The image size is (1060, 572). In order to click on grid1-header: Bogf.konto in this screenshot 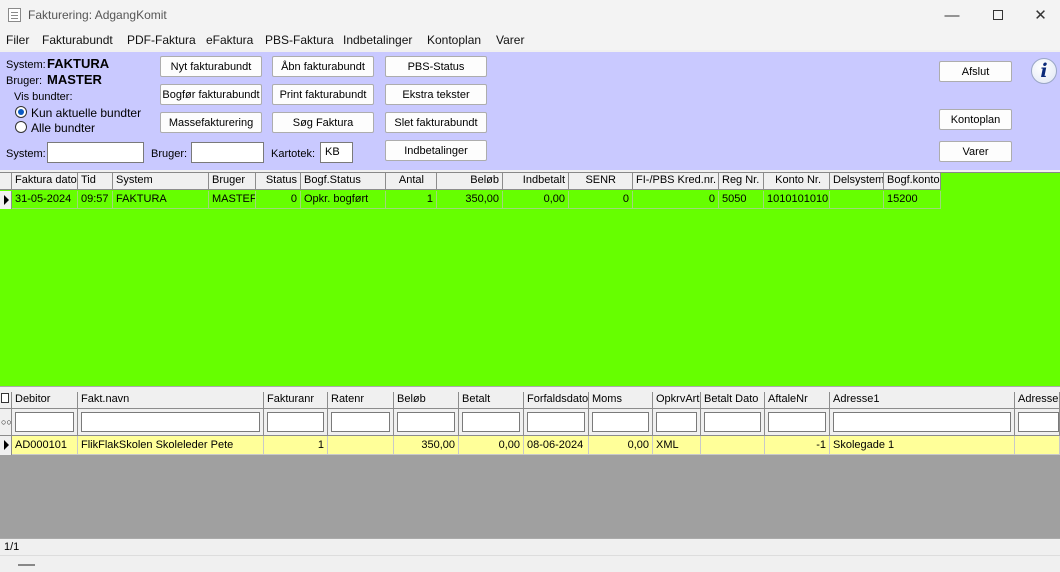, I will do `click(912, 181)`.